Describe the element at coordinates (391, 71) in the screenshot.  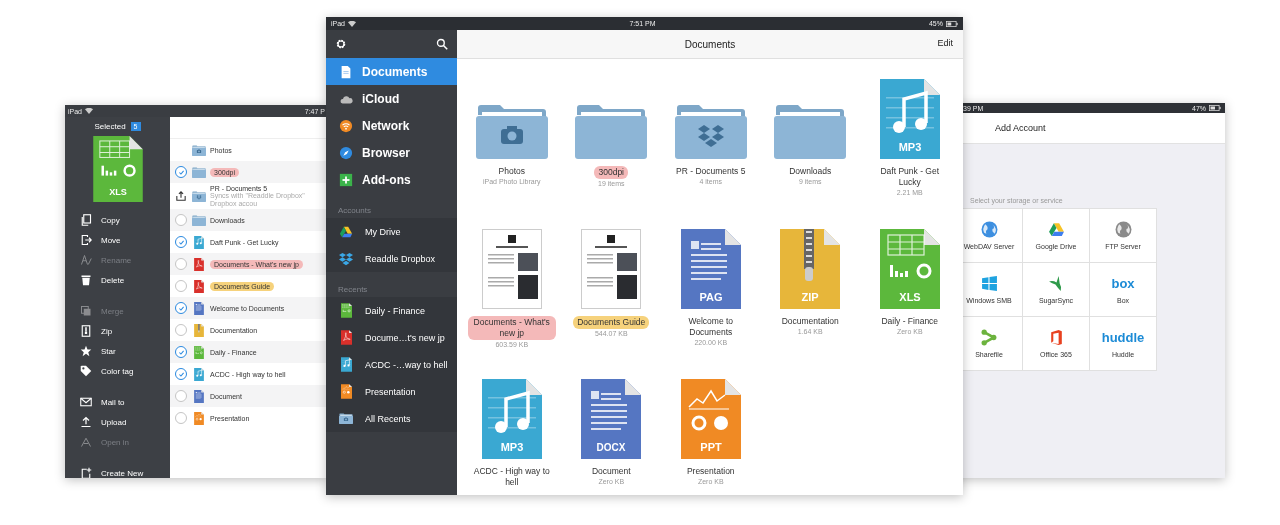
I see `sidebar-item: Documents` at that location.